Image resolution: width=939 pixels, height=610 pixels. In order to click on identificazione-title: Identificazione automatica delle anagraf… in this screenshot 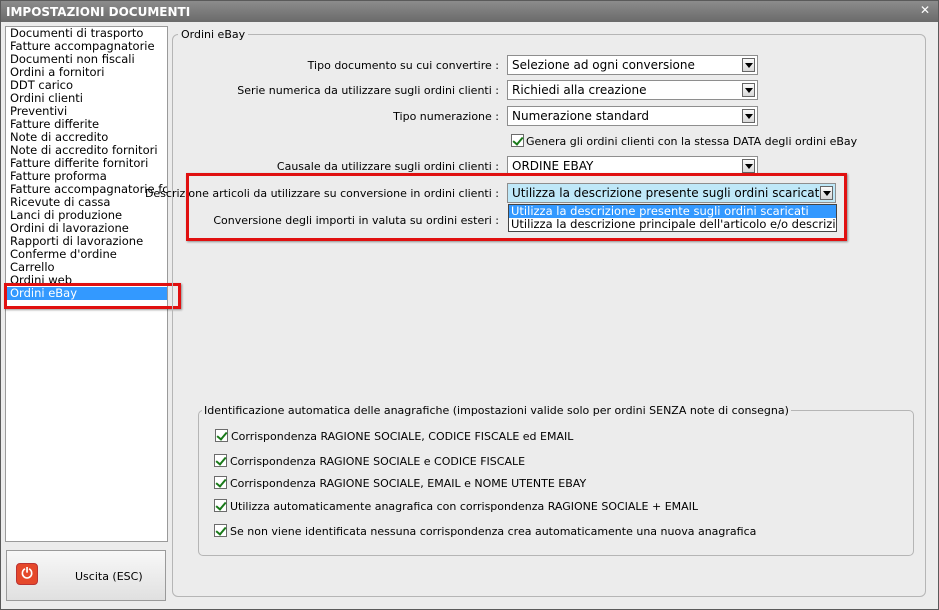, I will do `click(496, 410)`.